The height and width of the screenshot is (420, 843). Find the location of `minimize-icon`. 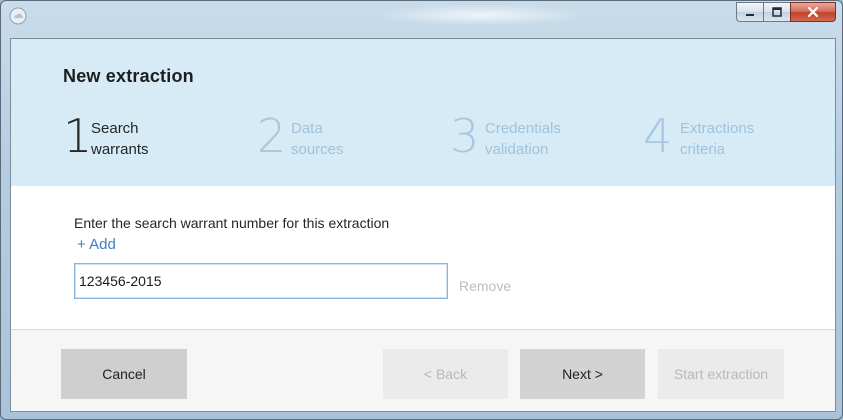

minimize-icon is located at coordinates (750, 15).